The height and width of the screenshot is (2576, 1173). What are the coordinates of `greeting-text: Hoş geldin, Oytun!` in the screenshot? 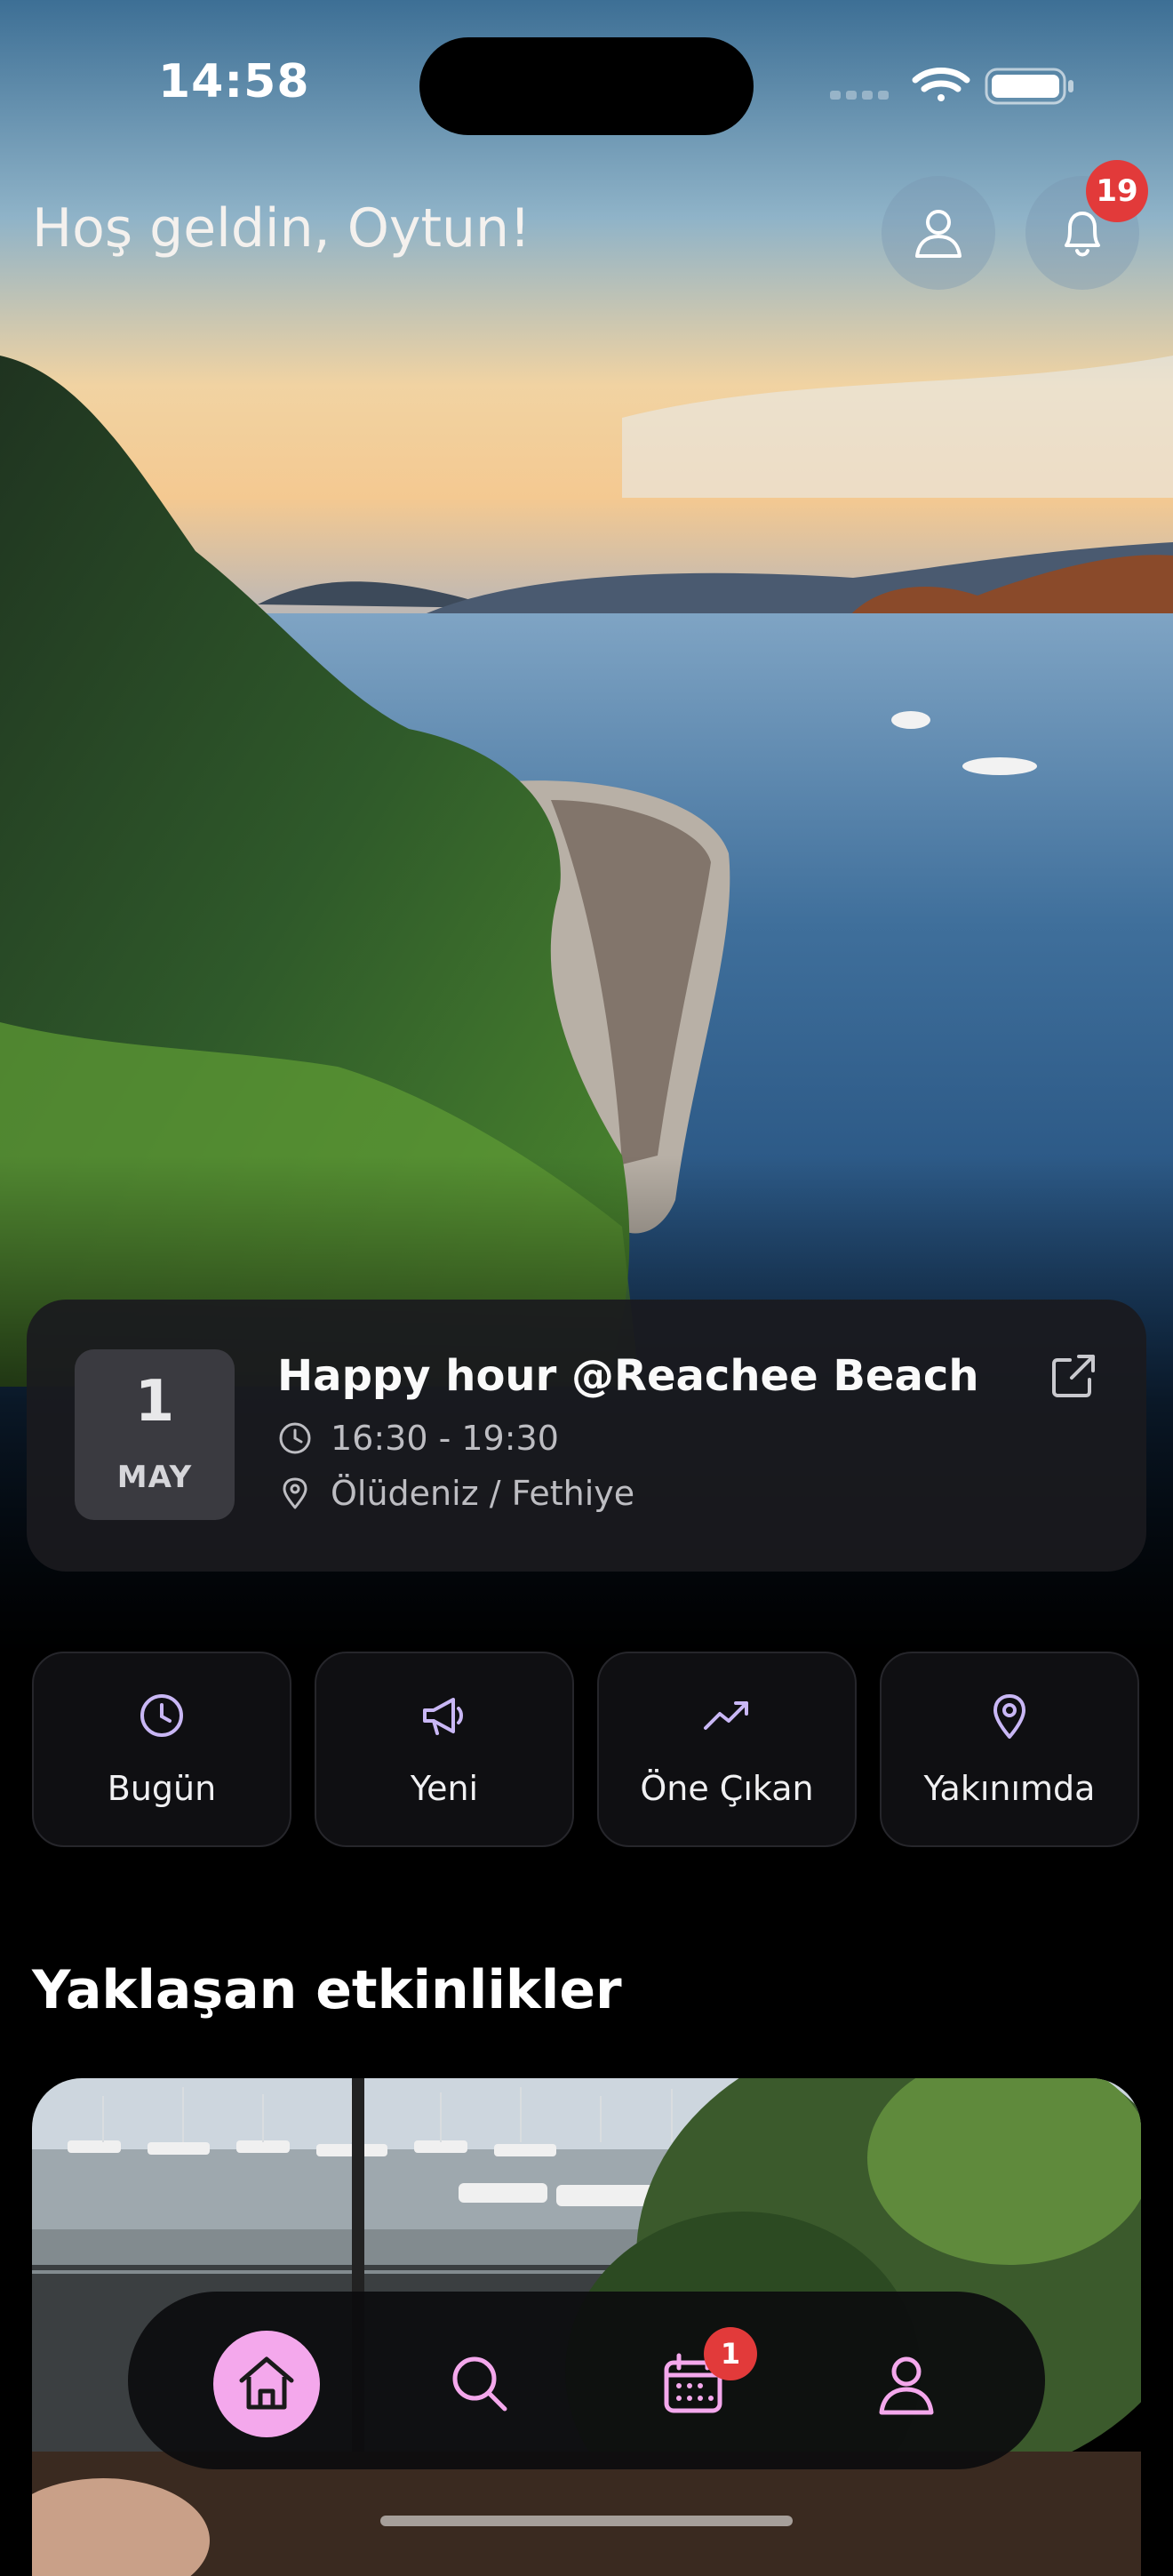 It's located at (282, 228).